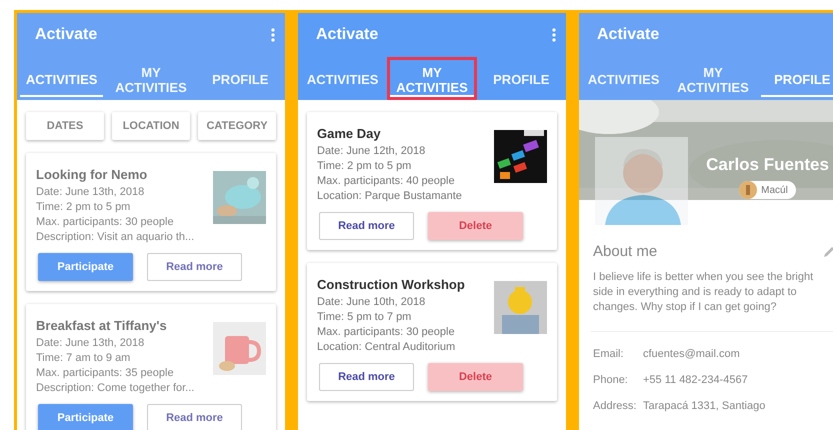 This screenshot has height=430, width=833. Describe the element at coordinates (386, 347) in the screenshot. I see `activity-detail: Location: Central Auditorium` at that location.